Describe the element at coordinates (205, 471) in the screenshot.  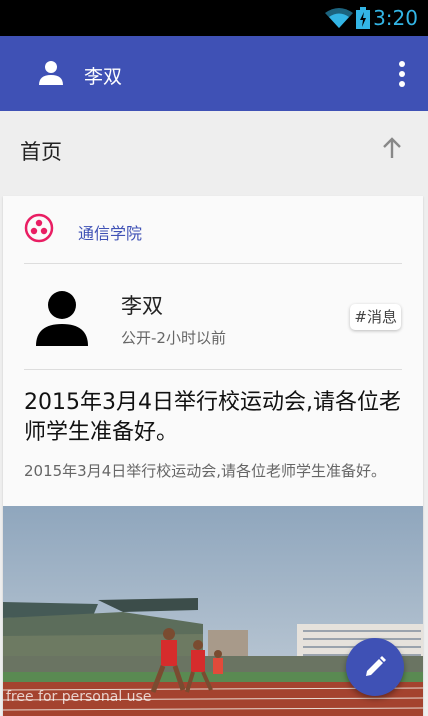
I see `post-body: 2015年3月4日举行校运动会,请各位老师学生准备好。` at that location.